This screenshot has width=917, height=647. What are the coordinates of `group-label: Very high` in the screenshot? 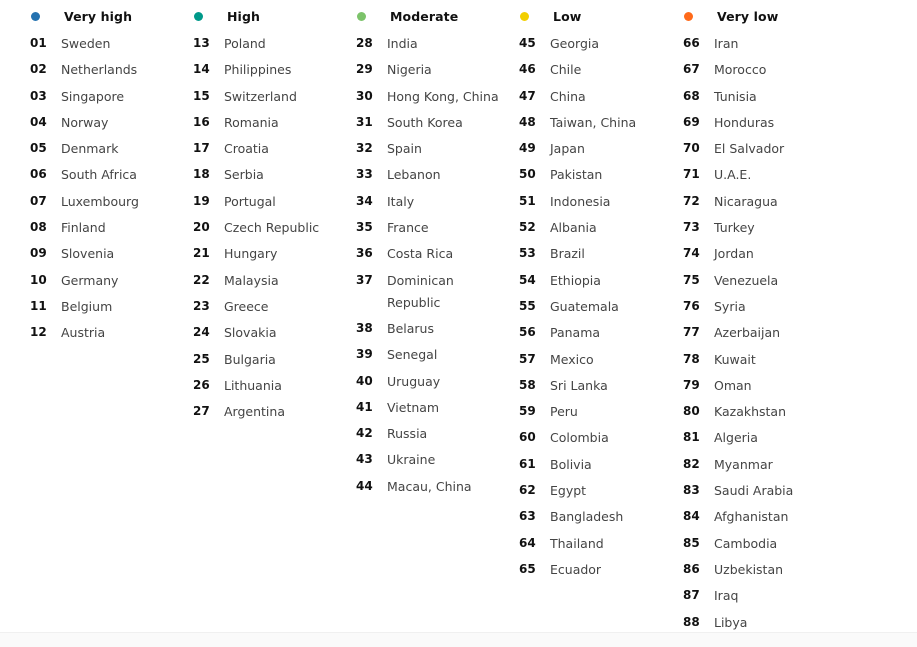 It's located at (98, 16).